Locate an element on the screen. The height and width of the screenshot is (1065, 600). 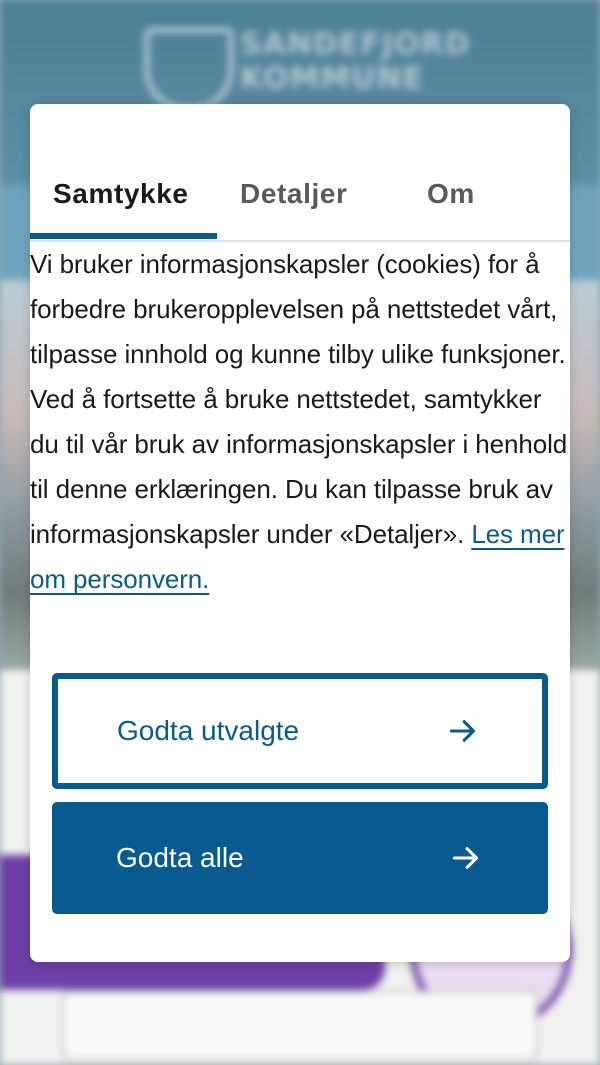
logo-line-1: SANDEFJORD is located at coordinates (355, 44).